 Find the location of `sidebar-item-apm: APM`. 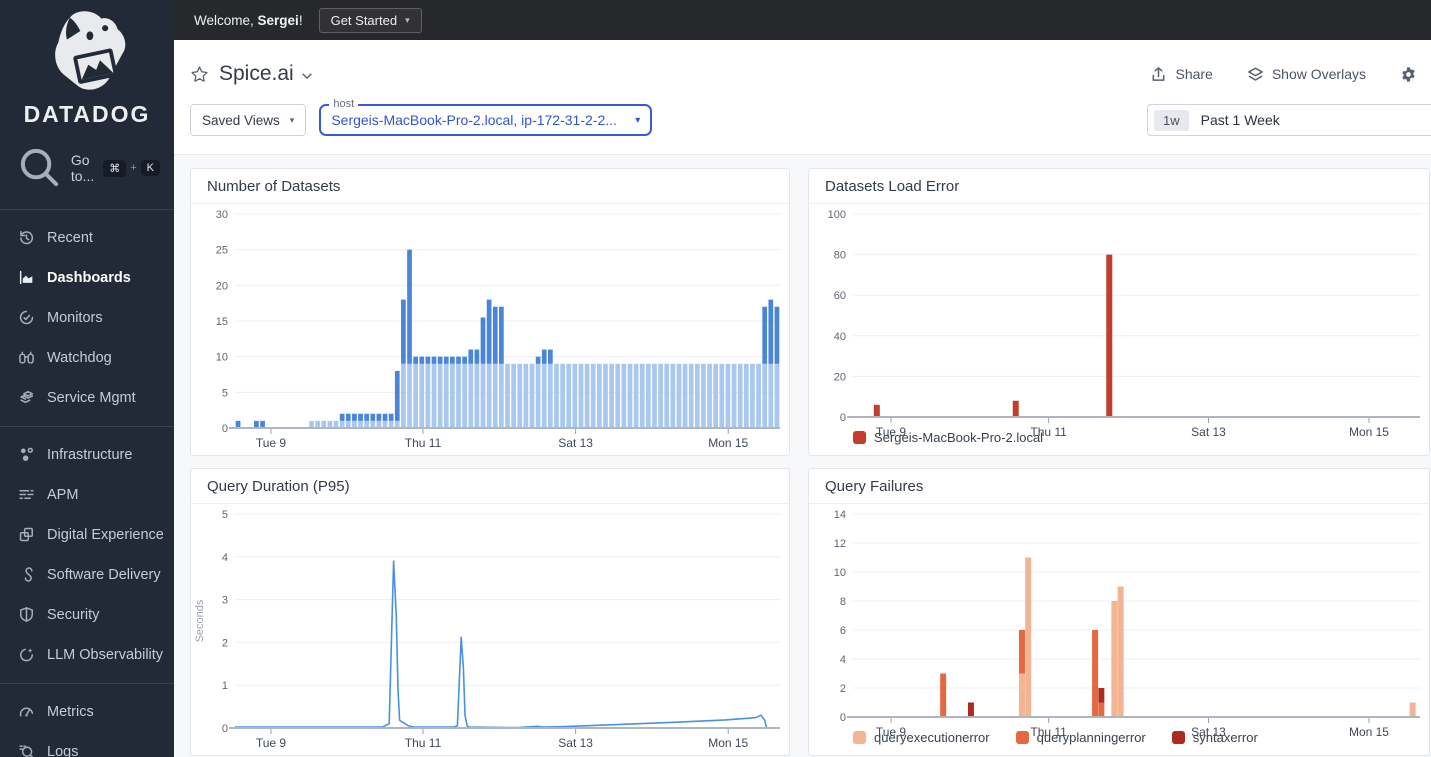

sidebar-item-apm: APM is located at coordinates (87, 495).